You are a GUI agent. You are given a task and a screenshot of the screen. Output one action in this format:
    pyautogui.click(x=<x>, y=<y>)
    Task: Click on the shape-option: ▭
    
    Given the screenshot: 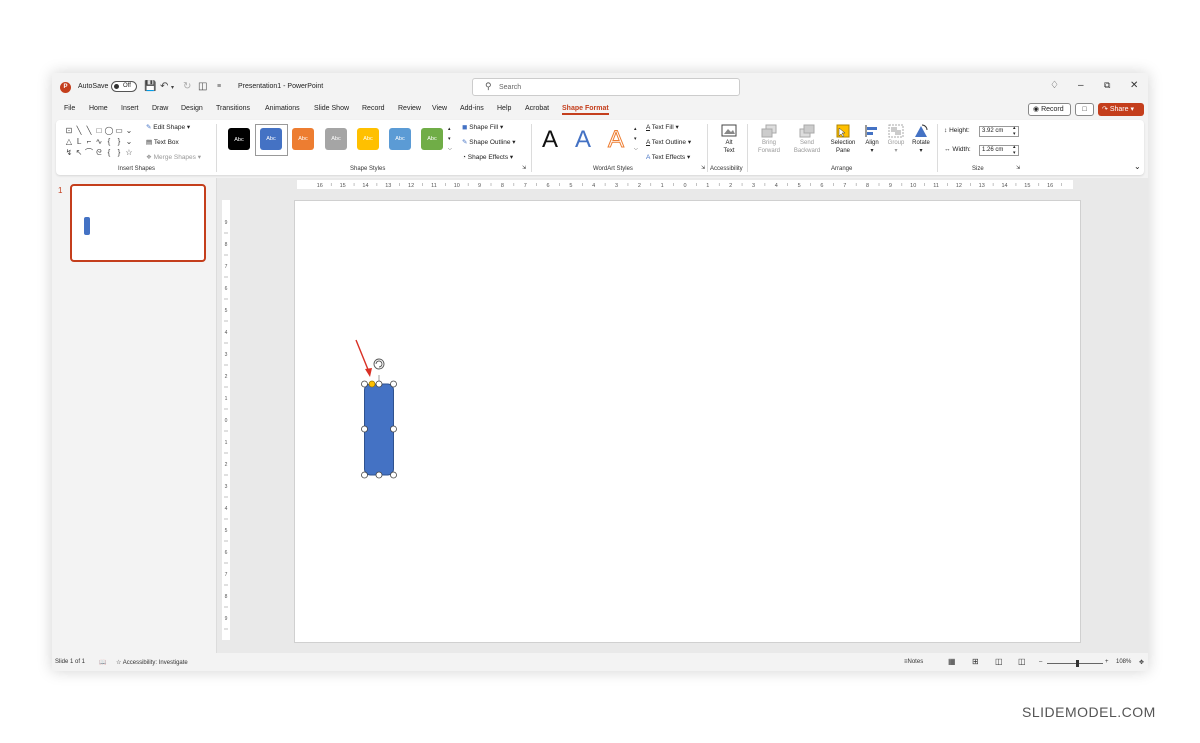 What is the action you would take?
    pyautogui.click(x=119, y=130)
    